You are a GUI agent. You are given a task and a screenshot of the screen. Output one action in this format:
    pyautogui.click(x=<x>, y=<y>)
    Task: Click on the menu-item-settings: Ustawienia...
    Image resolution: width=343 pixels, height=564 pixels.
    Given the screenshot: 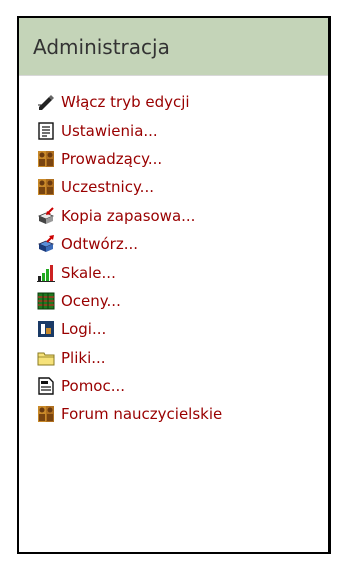 What is the action you would take?
    pyautogui.click(x=129, y=130)
    